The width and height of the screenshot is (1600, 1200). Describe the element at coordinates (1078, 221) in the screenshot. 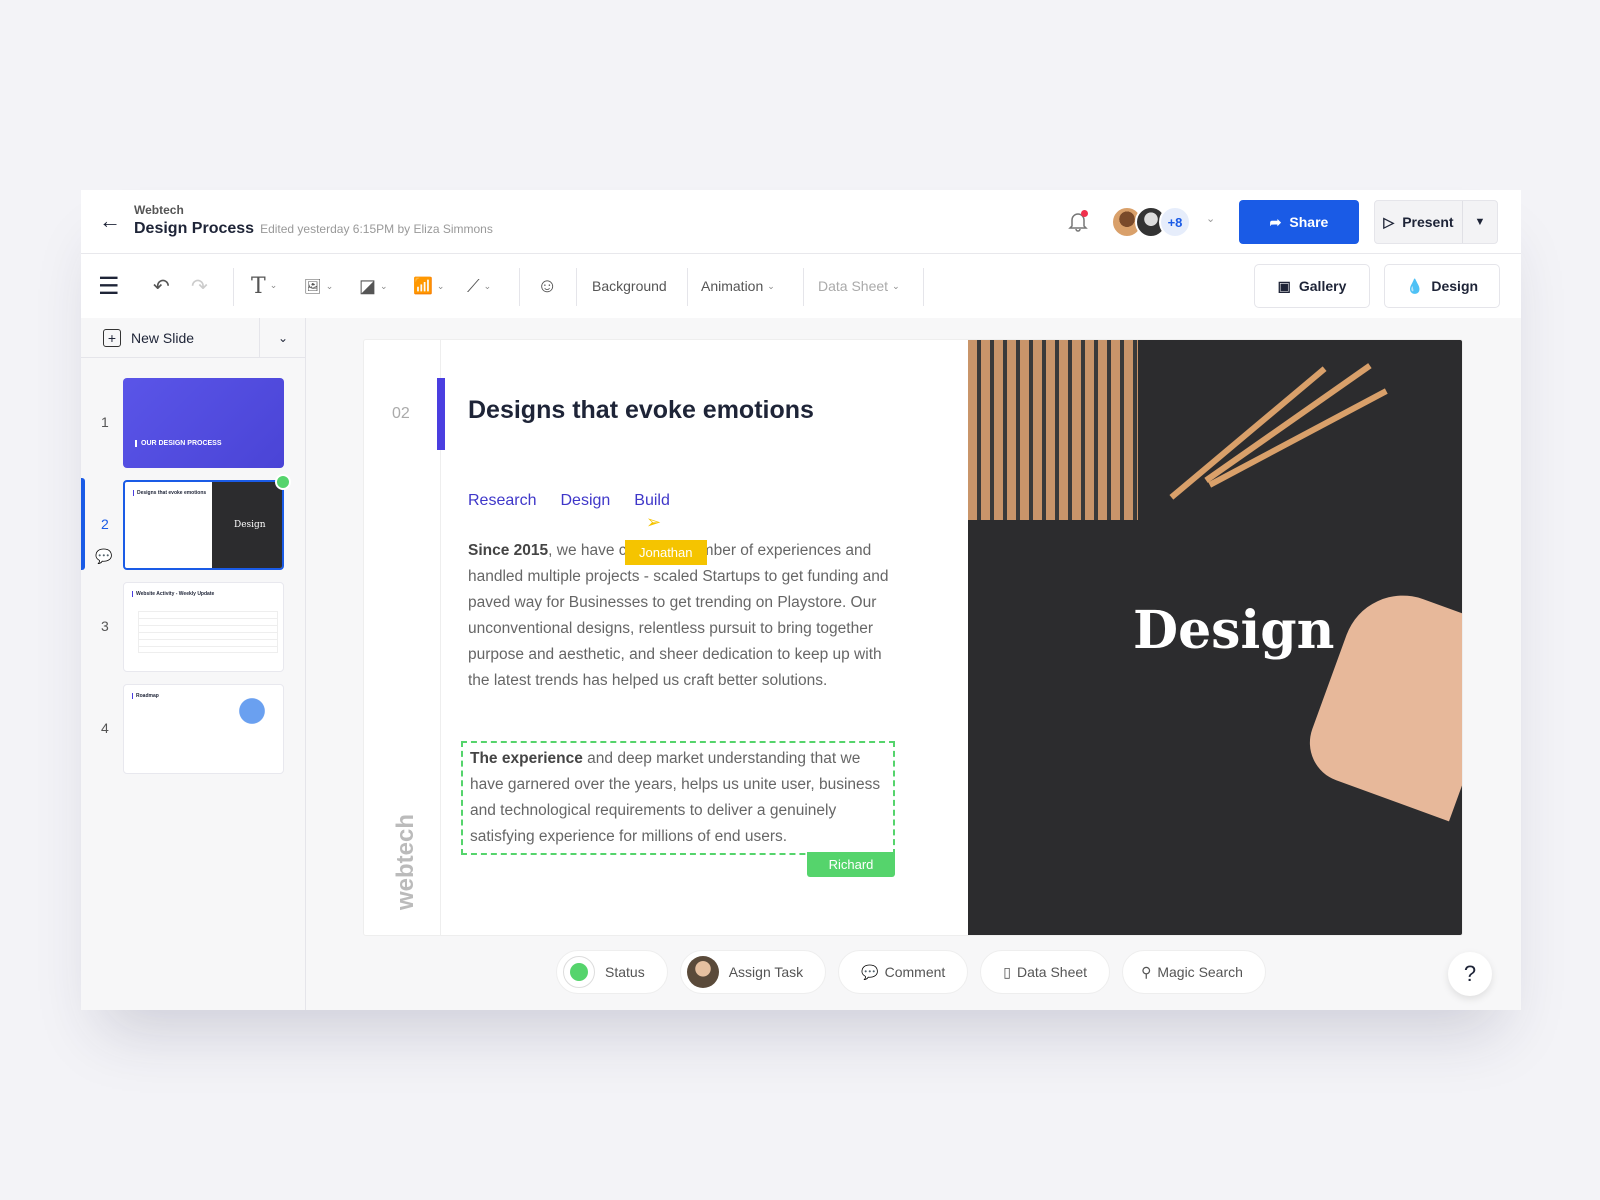

I see `bell-icon` at that location.